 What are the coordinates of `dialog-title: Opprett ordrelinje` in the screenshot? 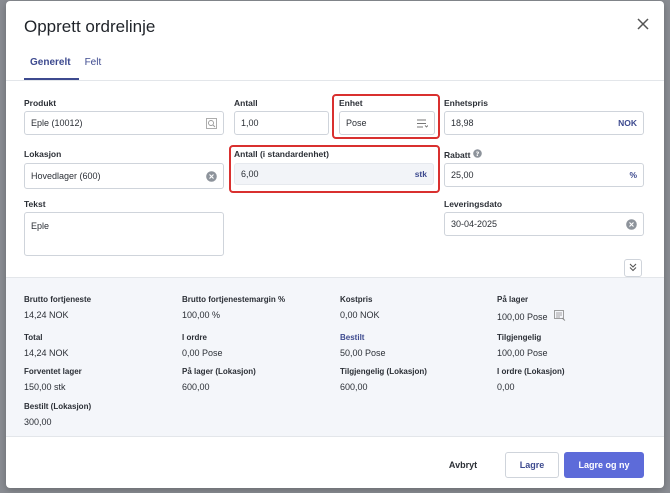 It's located at (90, 26).